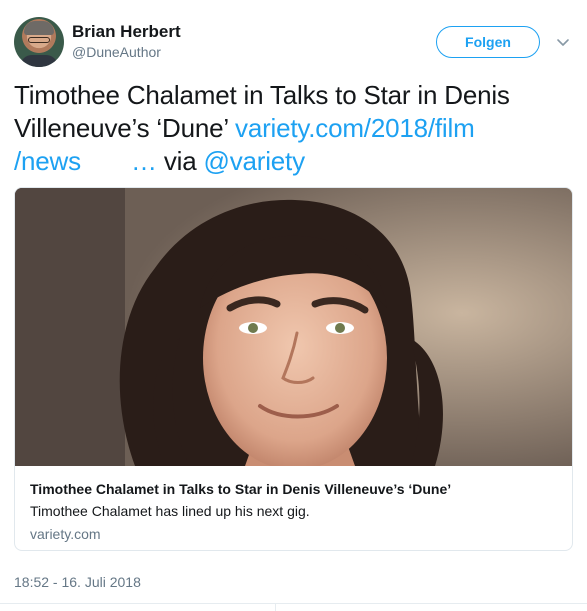  I want to click on avatar-shirt, so click(39, 61).